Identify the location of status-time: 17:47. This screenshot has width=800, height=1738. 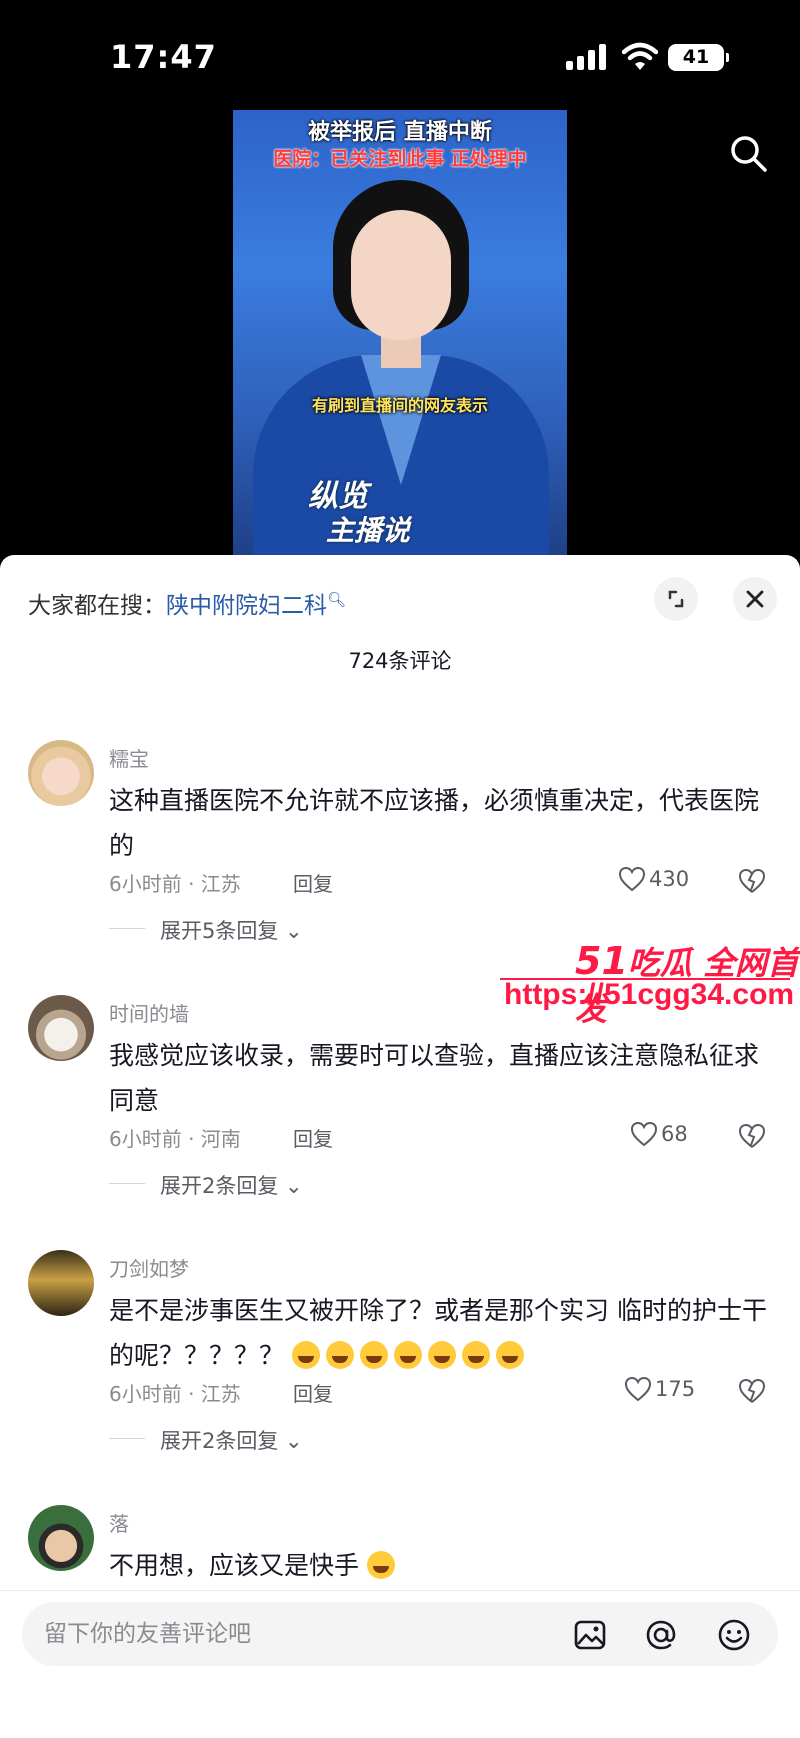
(163, 57).